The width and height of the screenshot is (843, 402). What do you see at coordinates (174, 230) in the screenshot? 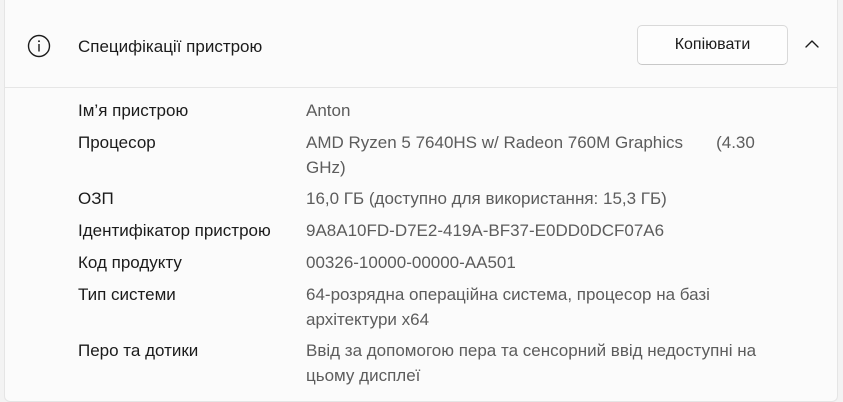
I see `spec-label: Ідентифікатор пристрою` at bounding box center [174, 230].